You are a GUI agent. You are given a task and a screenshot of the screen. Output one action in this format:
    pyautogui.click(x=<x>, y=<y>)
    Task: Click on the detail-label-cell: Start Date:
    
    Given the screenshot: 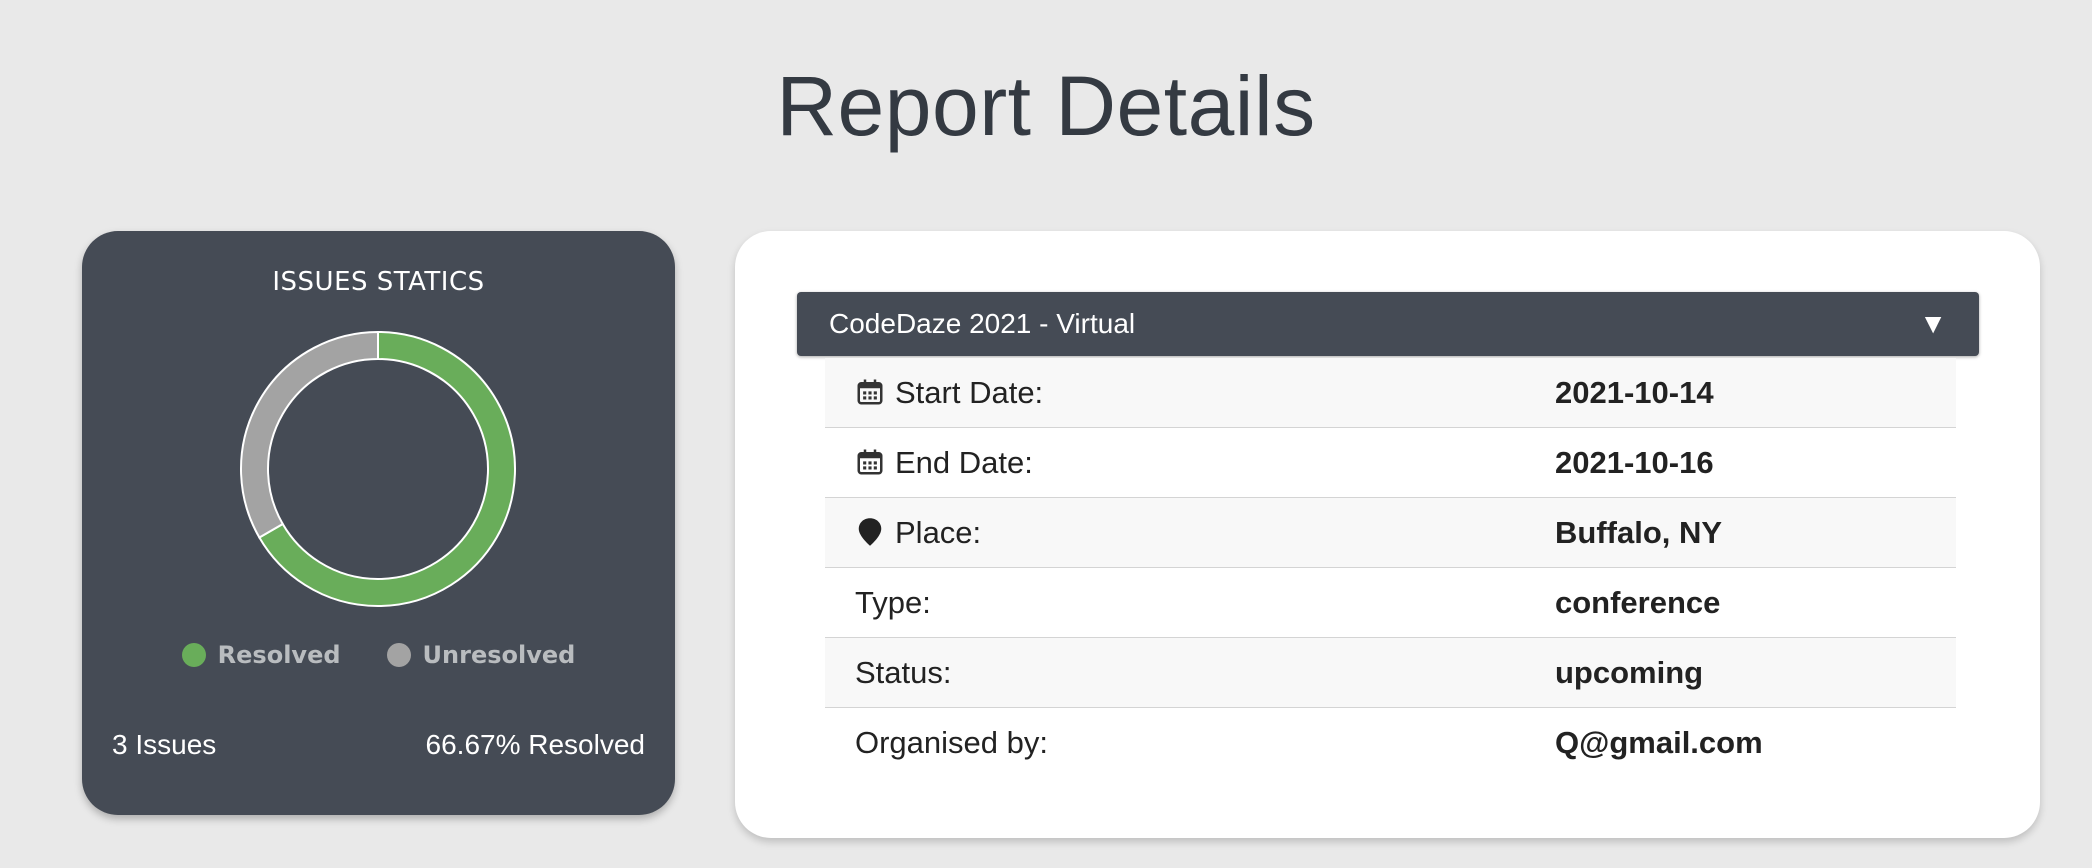 What is the action you would take?
    pyautogui.click(x=1175, y=393)
    